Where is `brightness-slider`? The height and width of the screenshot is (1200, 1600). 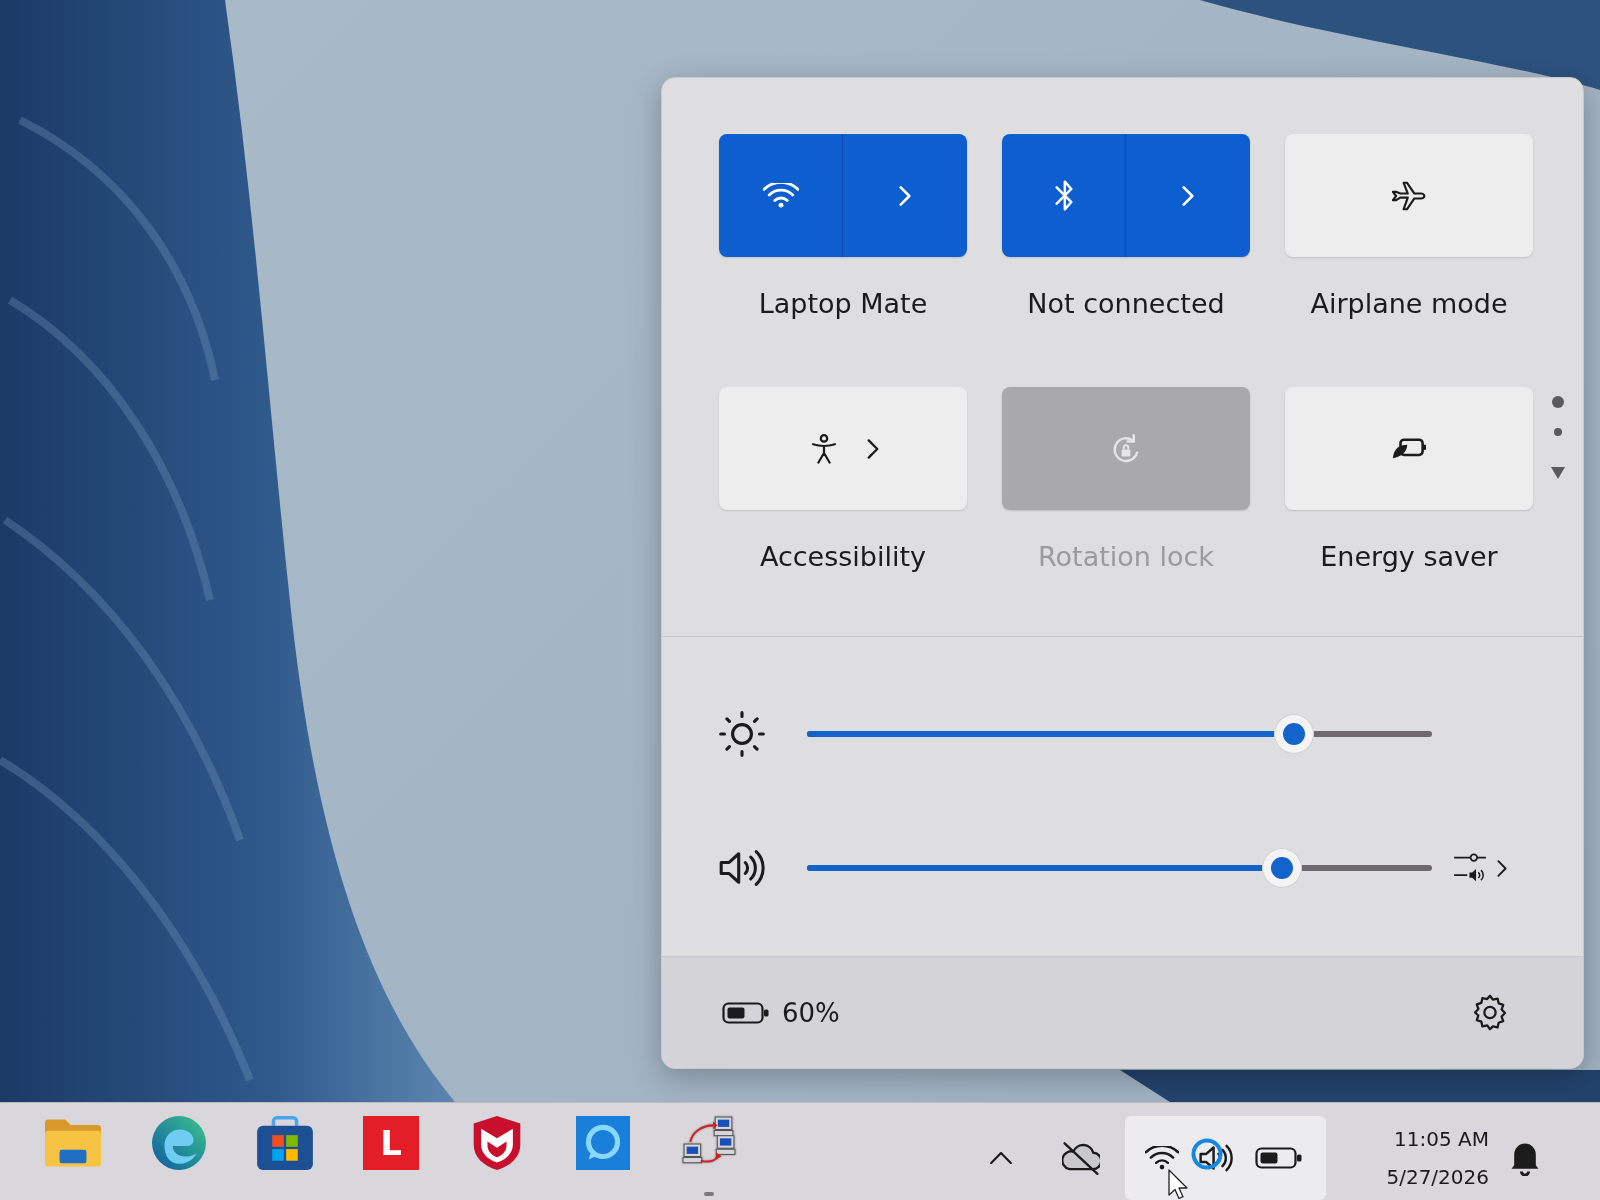
brightness-slider is located at coordinates (1119, 734).